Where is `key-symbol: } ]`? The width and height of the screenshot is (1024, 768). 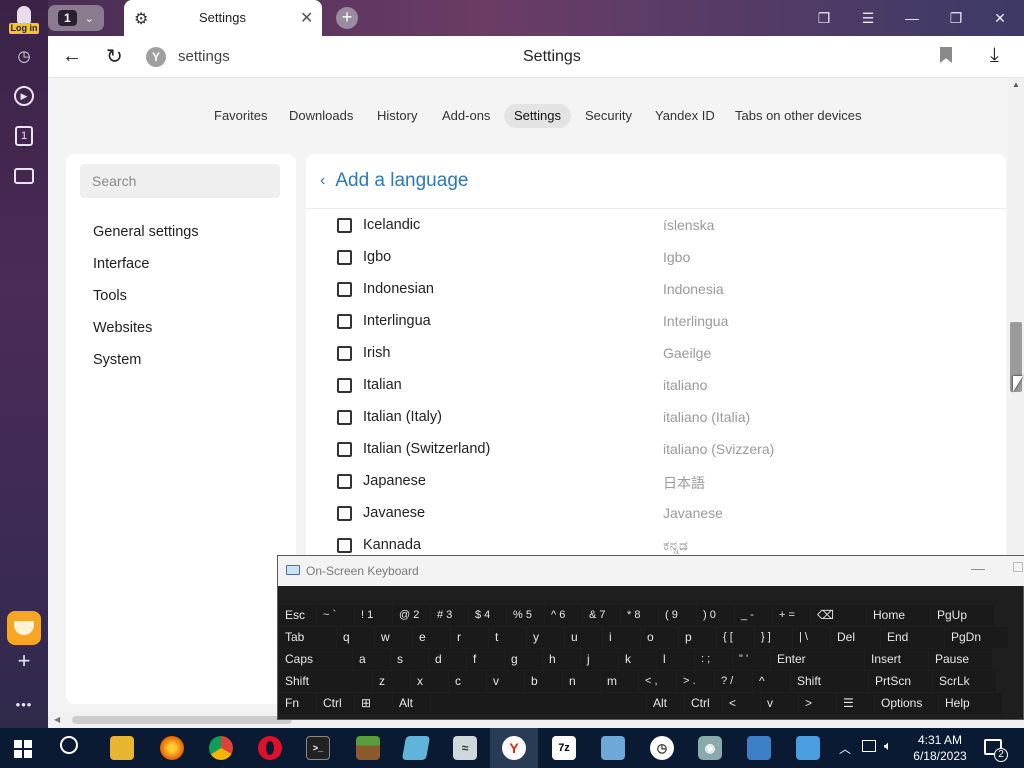 key-symbol: } ] is located at coordinates (773, 637).